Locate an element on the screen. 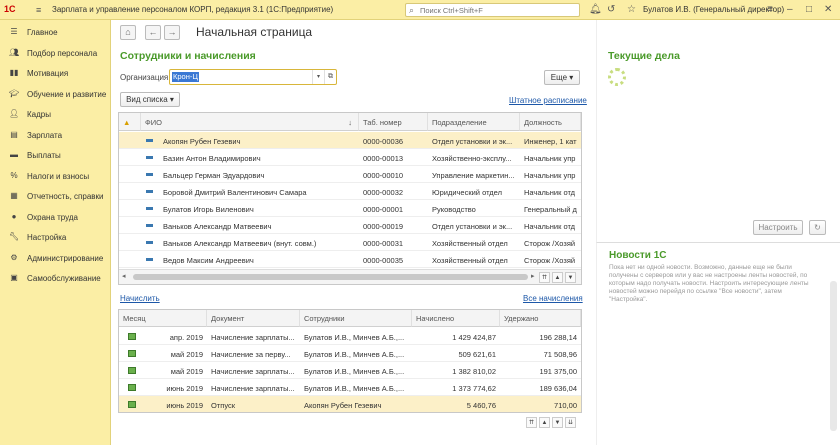 This screenshot has height=445, width=840. sidebar-item-3: 🎓︎ Обучение и развитие is located at coordinates (55, 95).